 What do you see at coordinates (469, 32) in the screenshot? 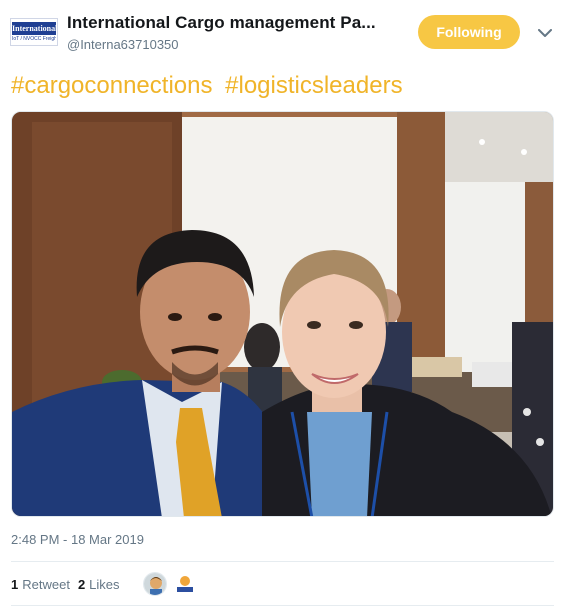
I see `following-button: Following` at bounding box center [469, 32].